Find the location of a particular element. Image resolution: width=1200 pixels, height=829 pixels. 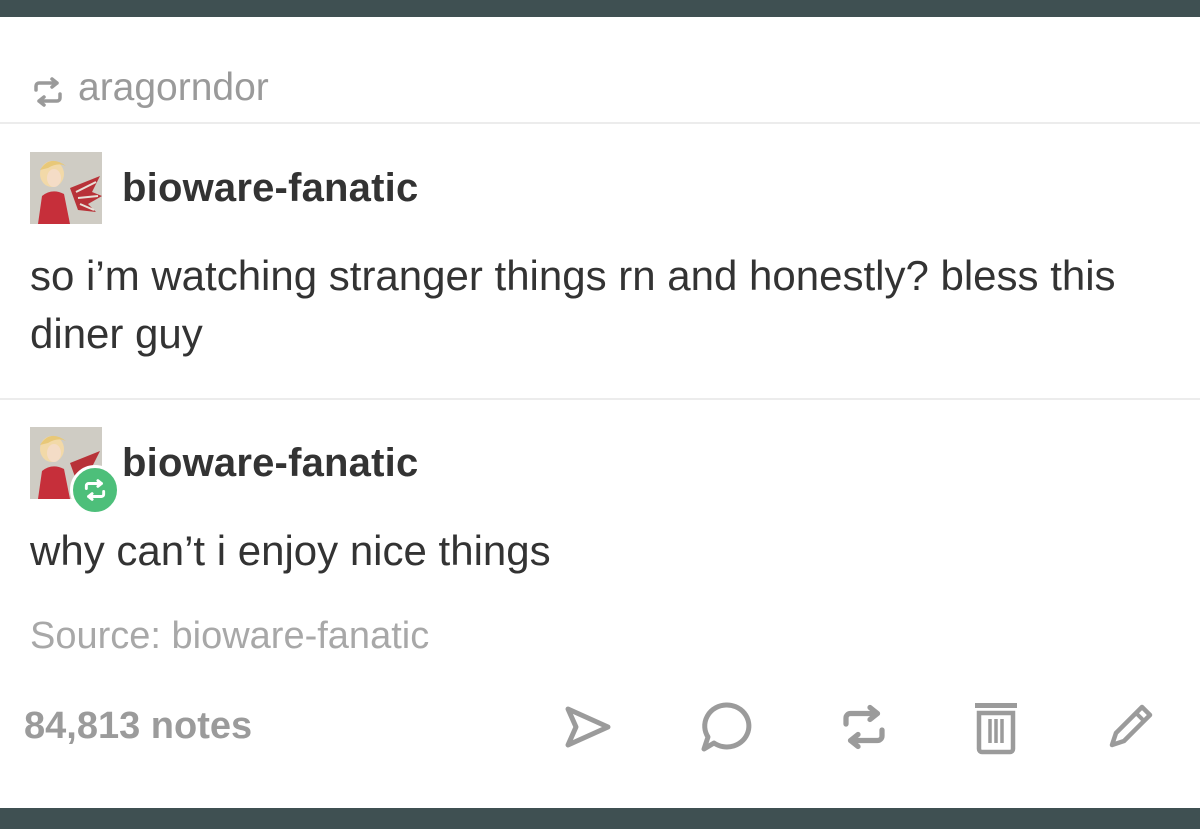

source-link: Source: bioware-fanatic is located at coordinates (229, 636).